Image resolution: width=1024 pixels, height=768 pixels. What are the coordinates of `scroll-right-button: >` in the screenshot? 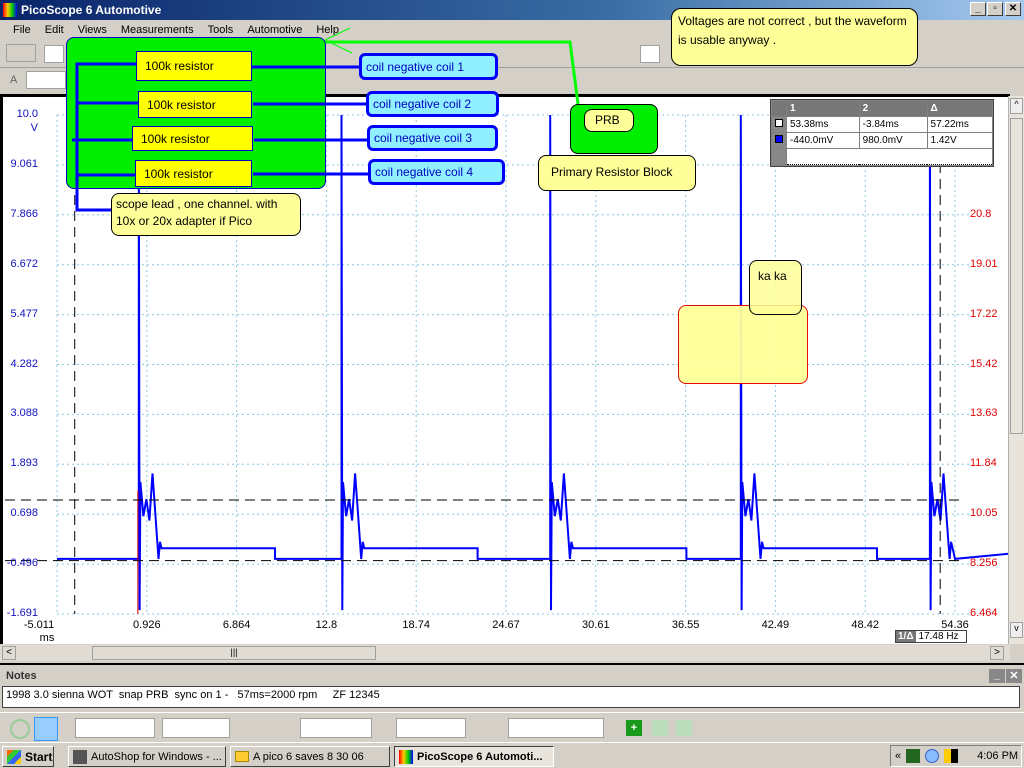 It's located at (997, 653).